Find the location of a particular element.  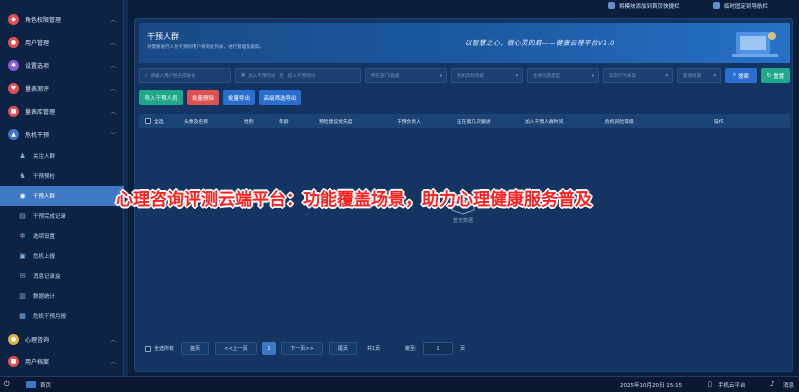

first-page-button: 首页 is located at coordinates (195, 348).